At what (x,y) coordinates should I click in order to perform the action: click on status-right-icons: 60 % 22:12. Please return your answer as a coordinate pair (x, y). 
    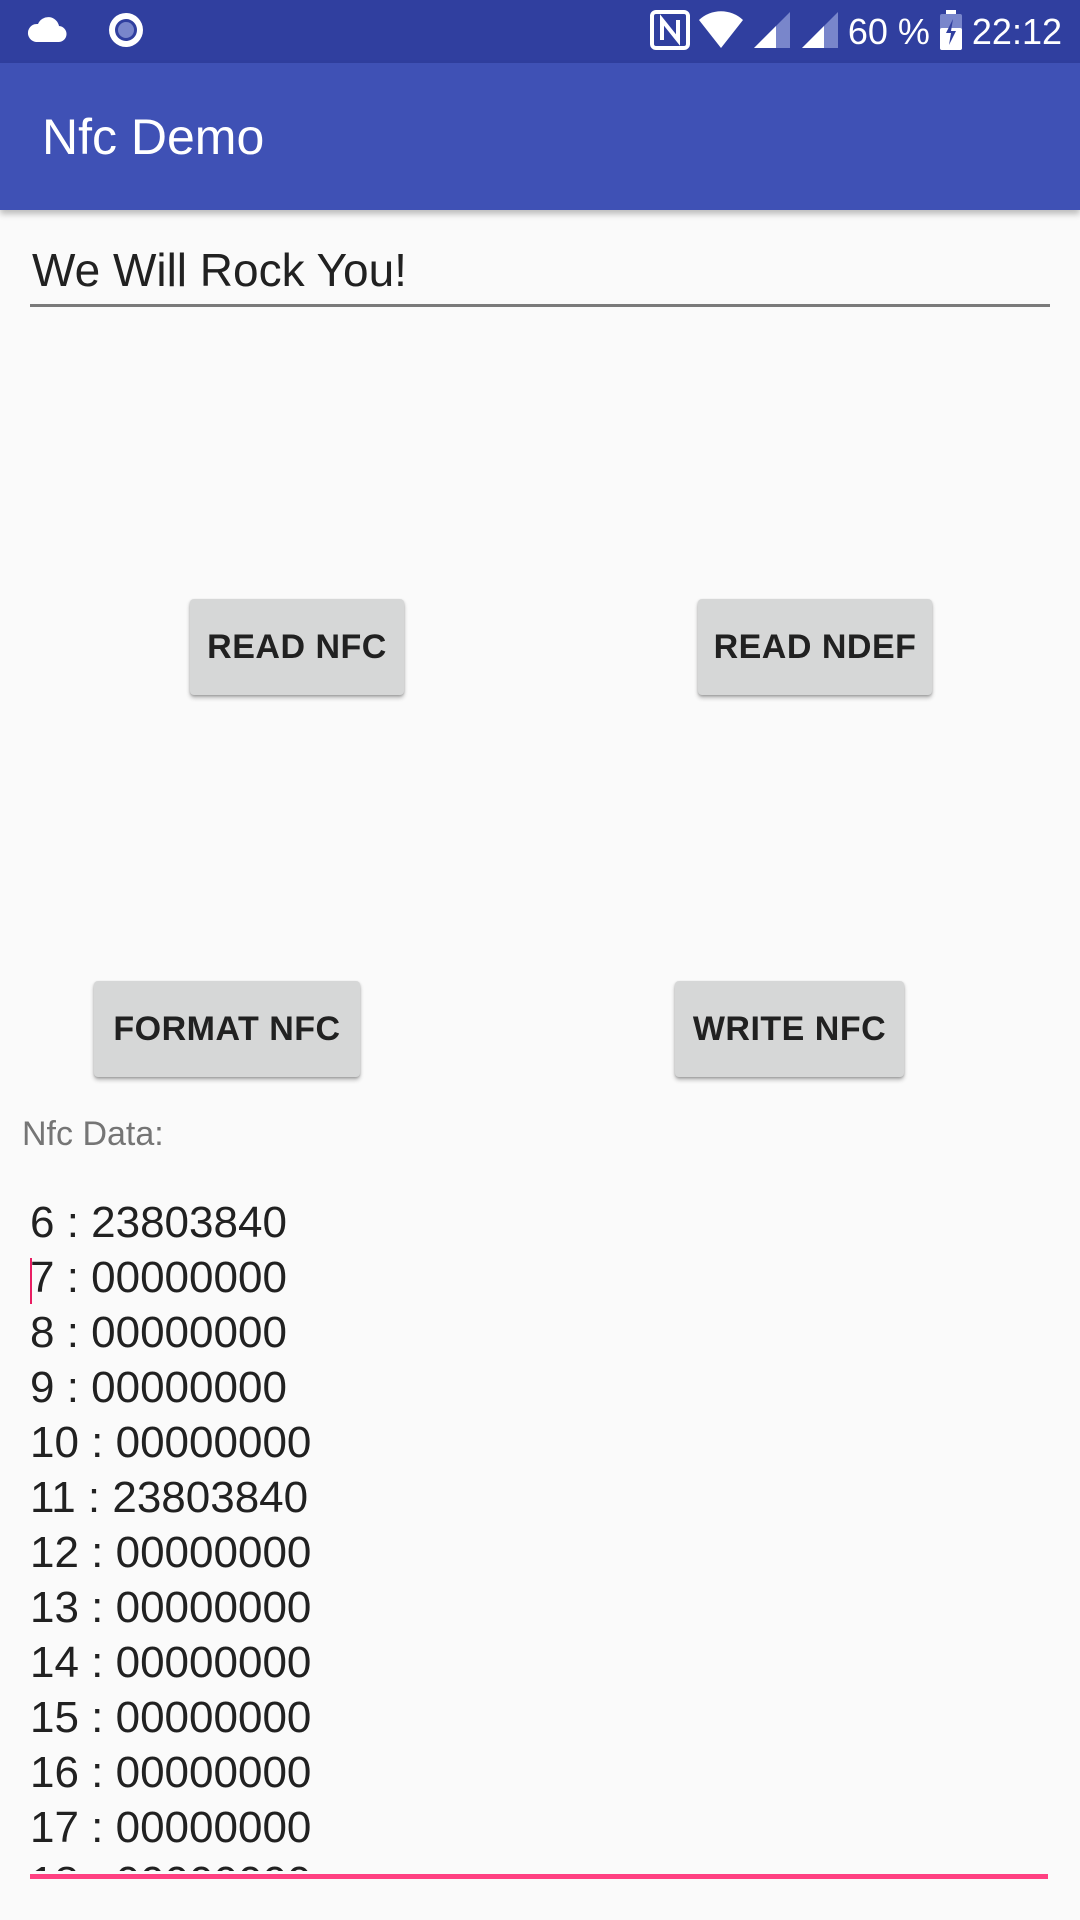
    Looking at the image, I should click on (855, 32).